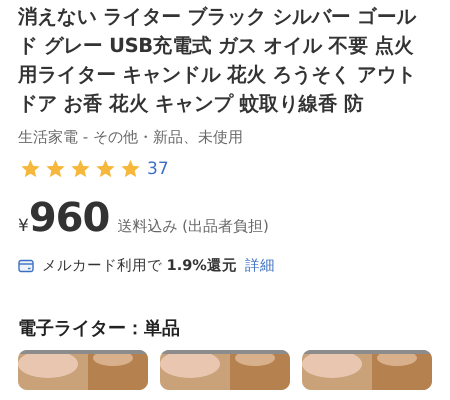 Image resolution: width=450 pixels, height=400 pixels. I want to click on card-icon, so click(26, 266).